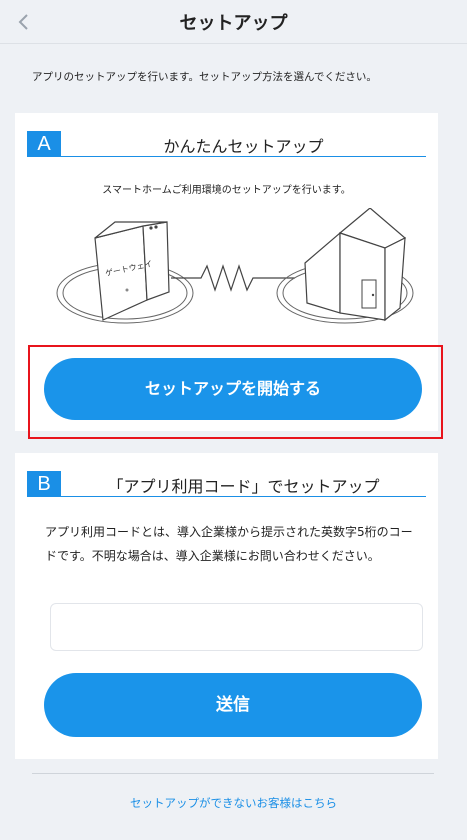 The image size is (467, 840). I want to click on house-icon, so click(355, 265).